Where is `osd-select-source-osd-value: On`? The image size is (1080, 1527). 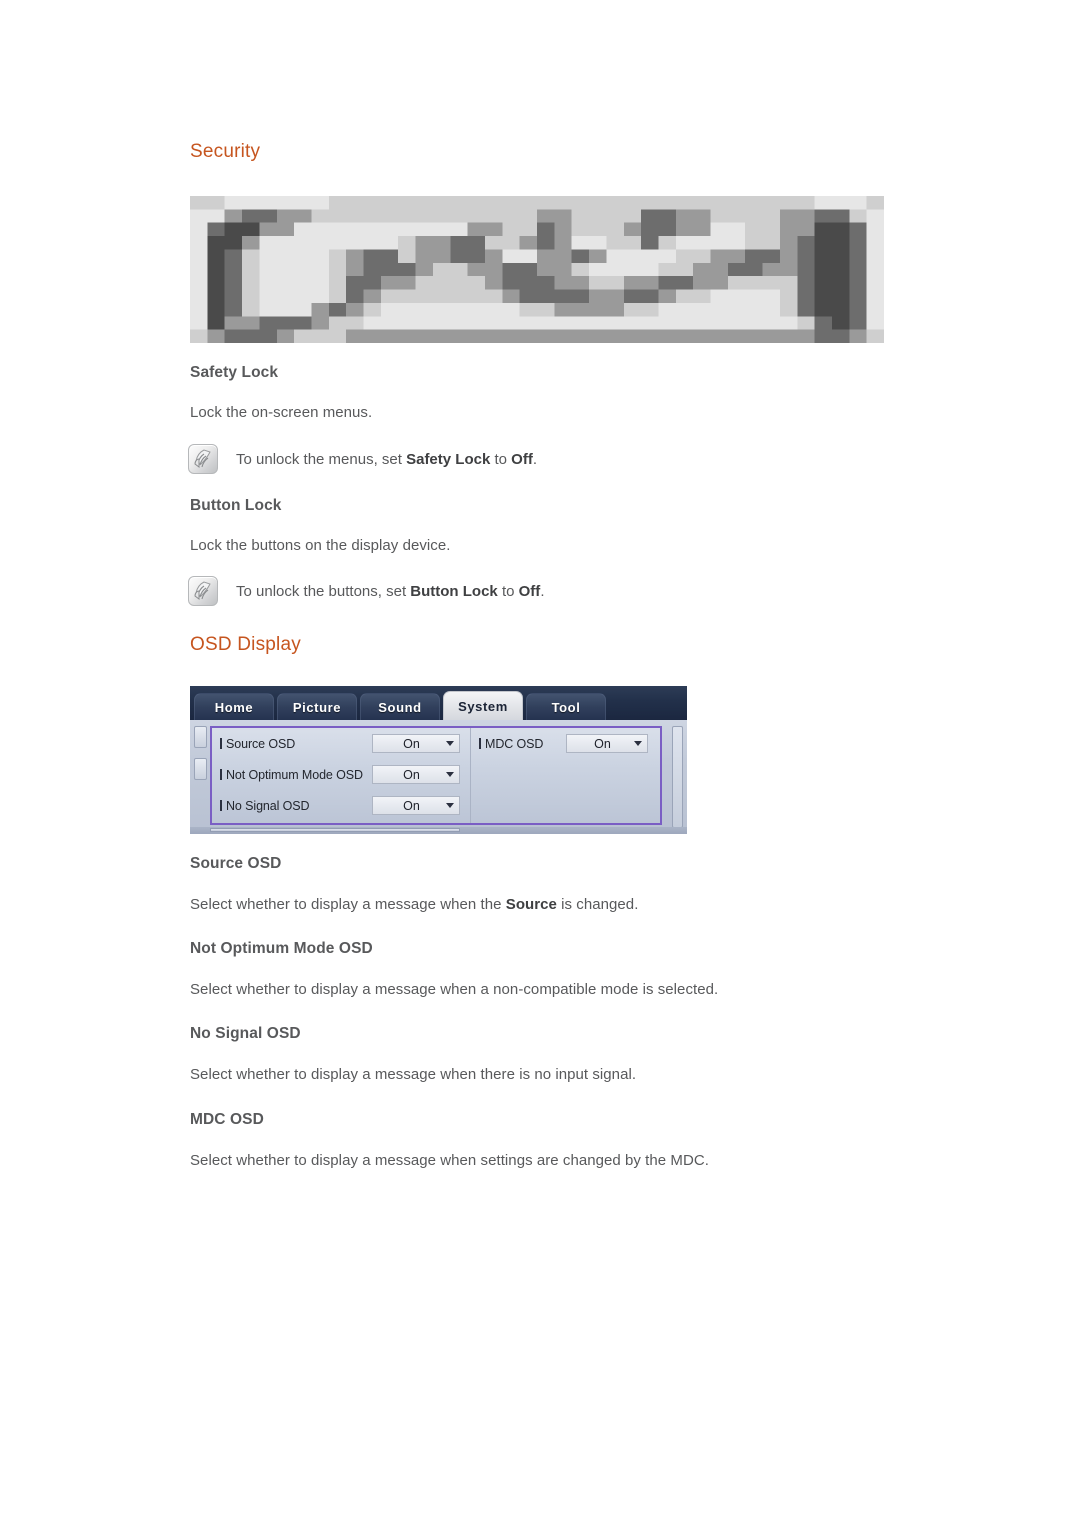
osd-select-source-osd-value: On is located at coordinates (411, 743).